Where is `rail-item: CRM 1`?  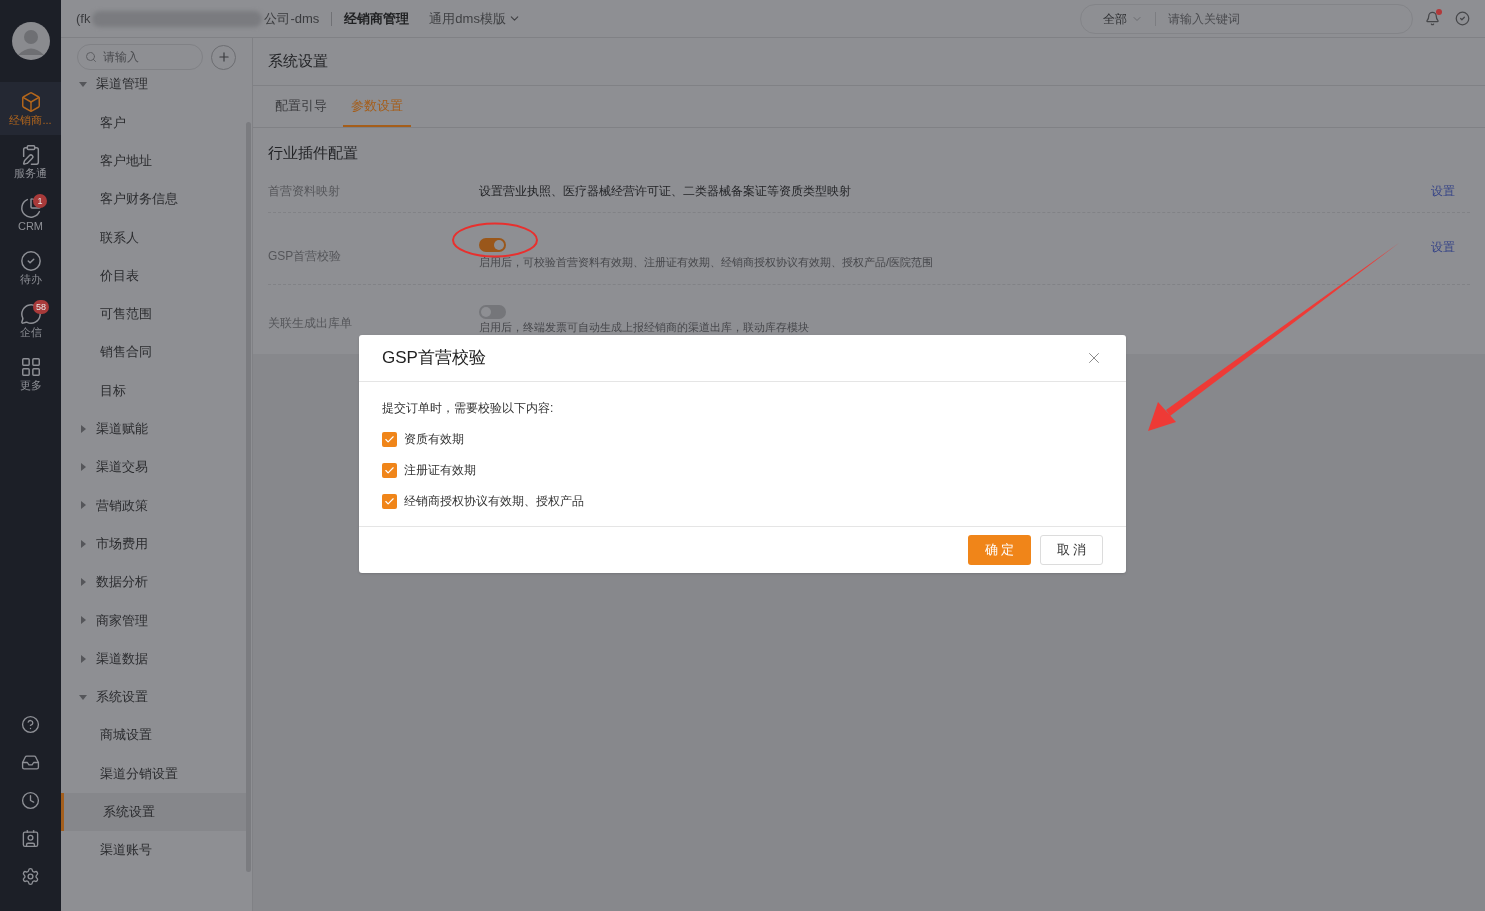
rail-item: CRM 1 is located at coordinates (30, 214).